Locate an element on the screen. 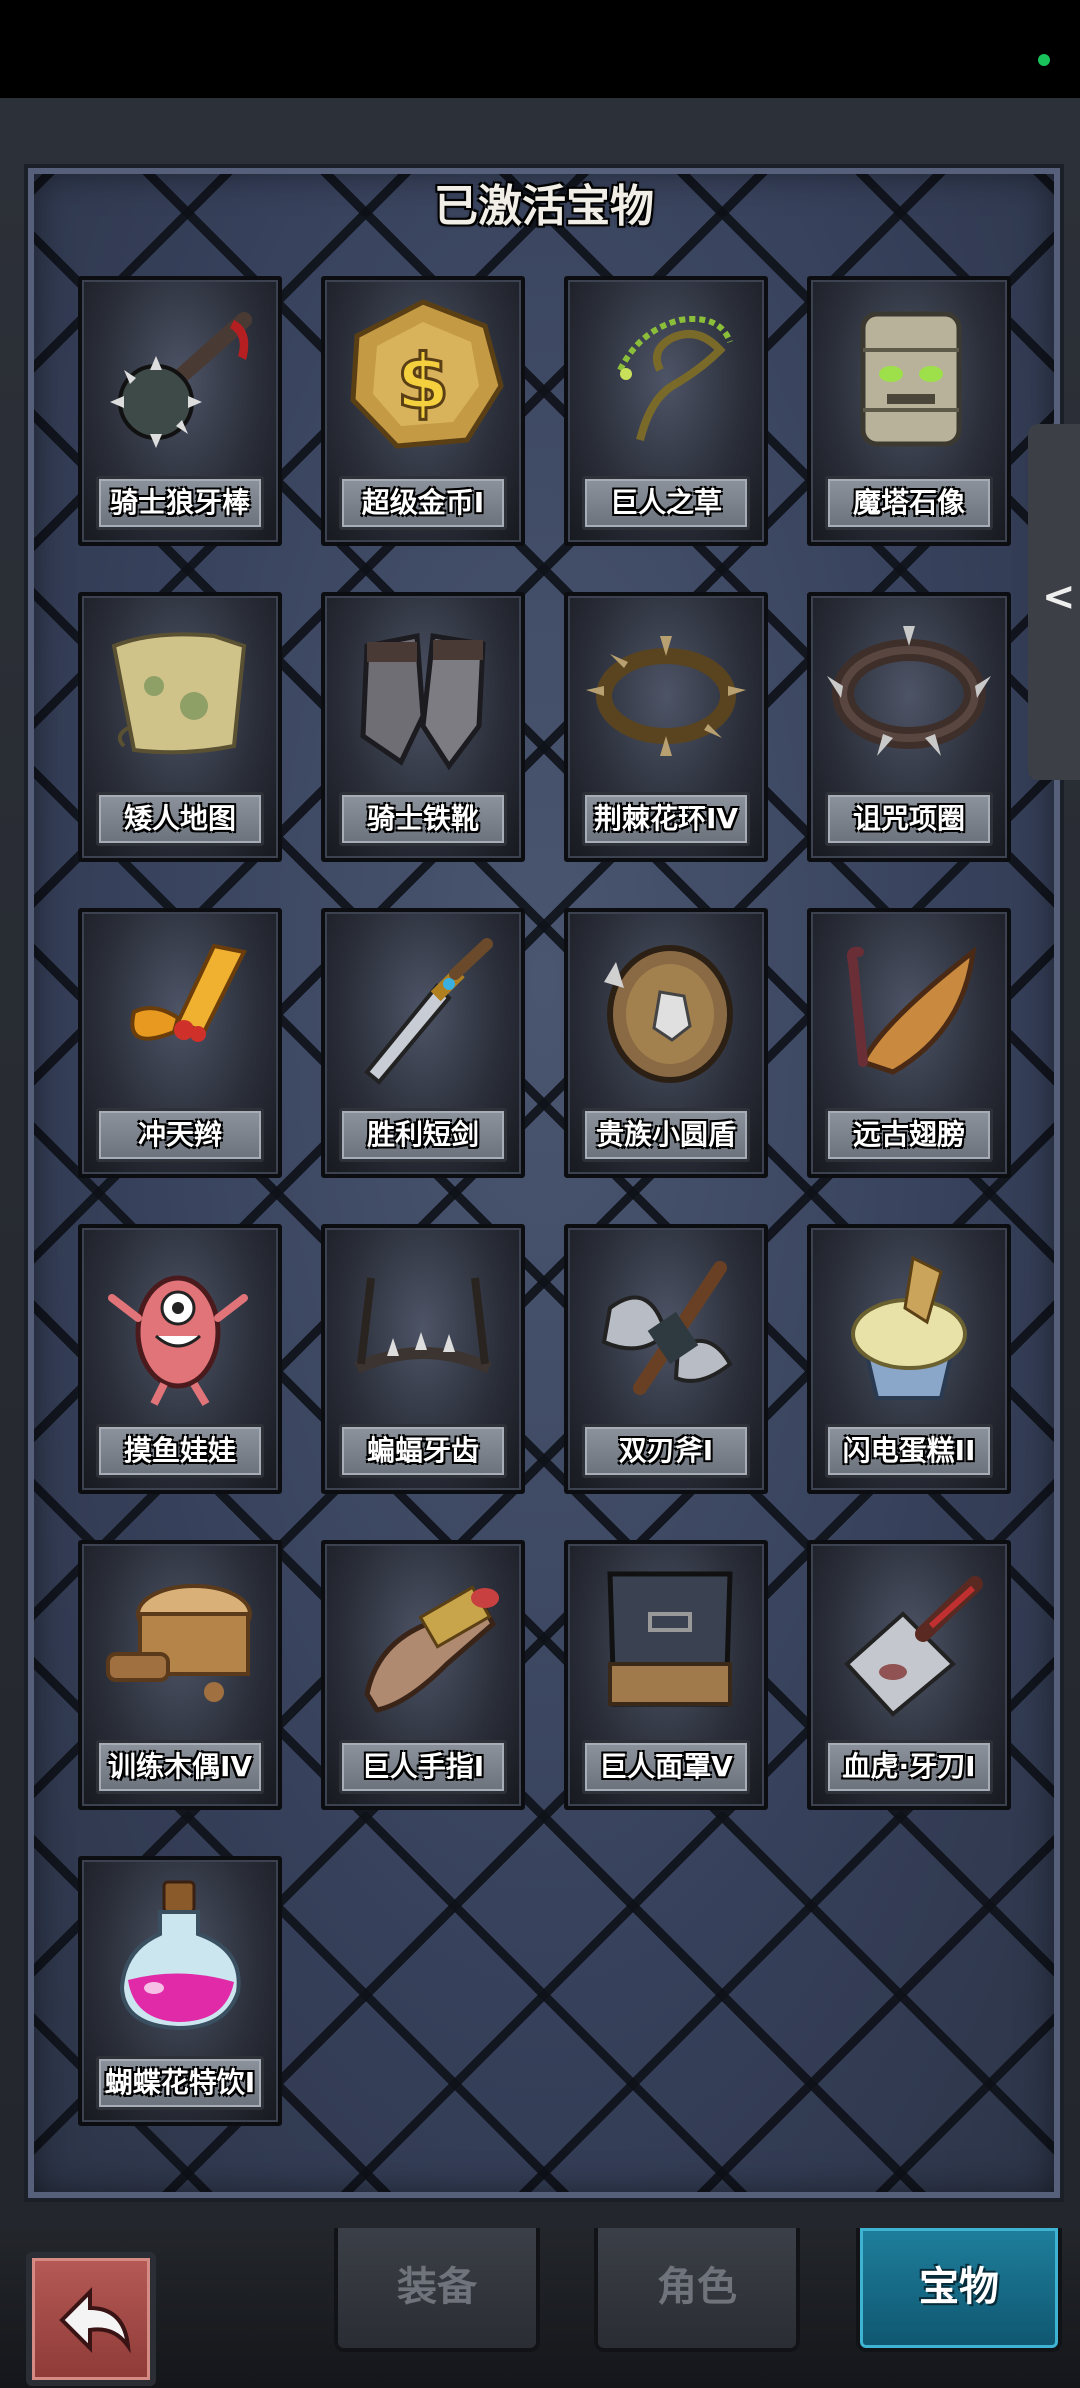 This screenshot has height=2388, width=1080. treasure-name: 闪电蛋糕II is located at coordinates (909, 1451).